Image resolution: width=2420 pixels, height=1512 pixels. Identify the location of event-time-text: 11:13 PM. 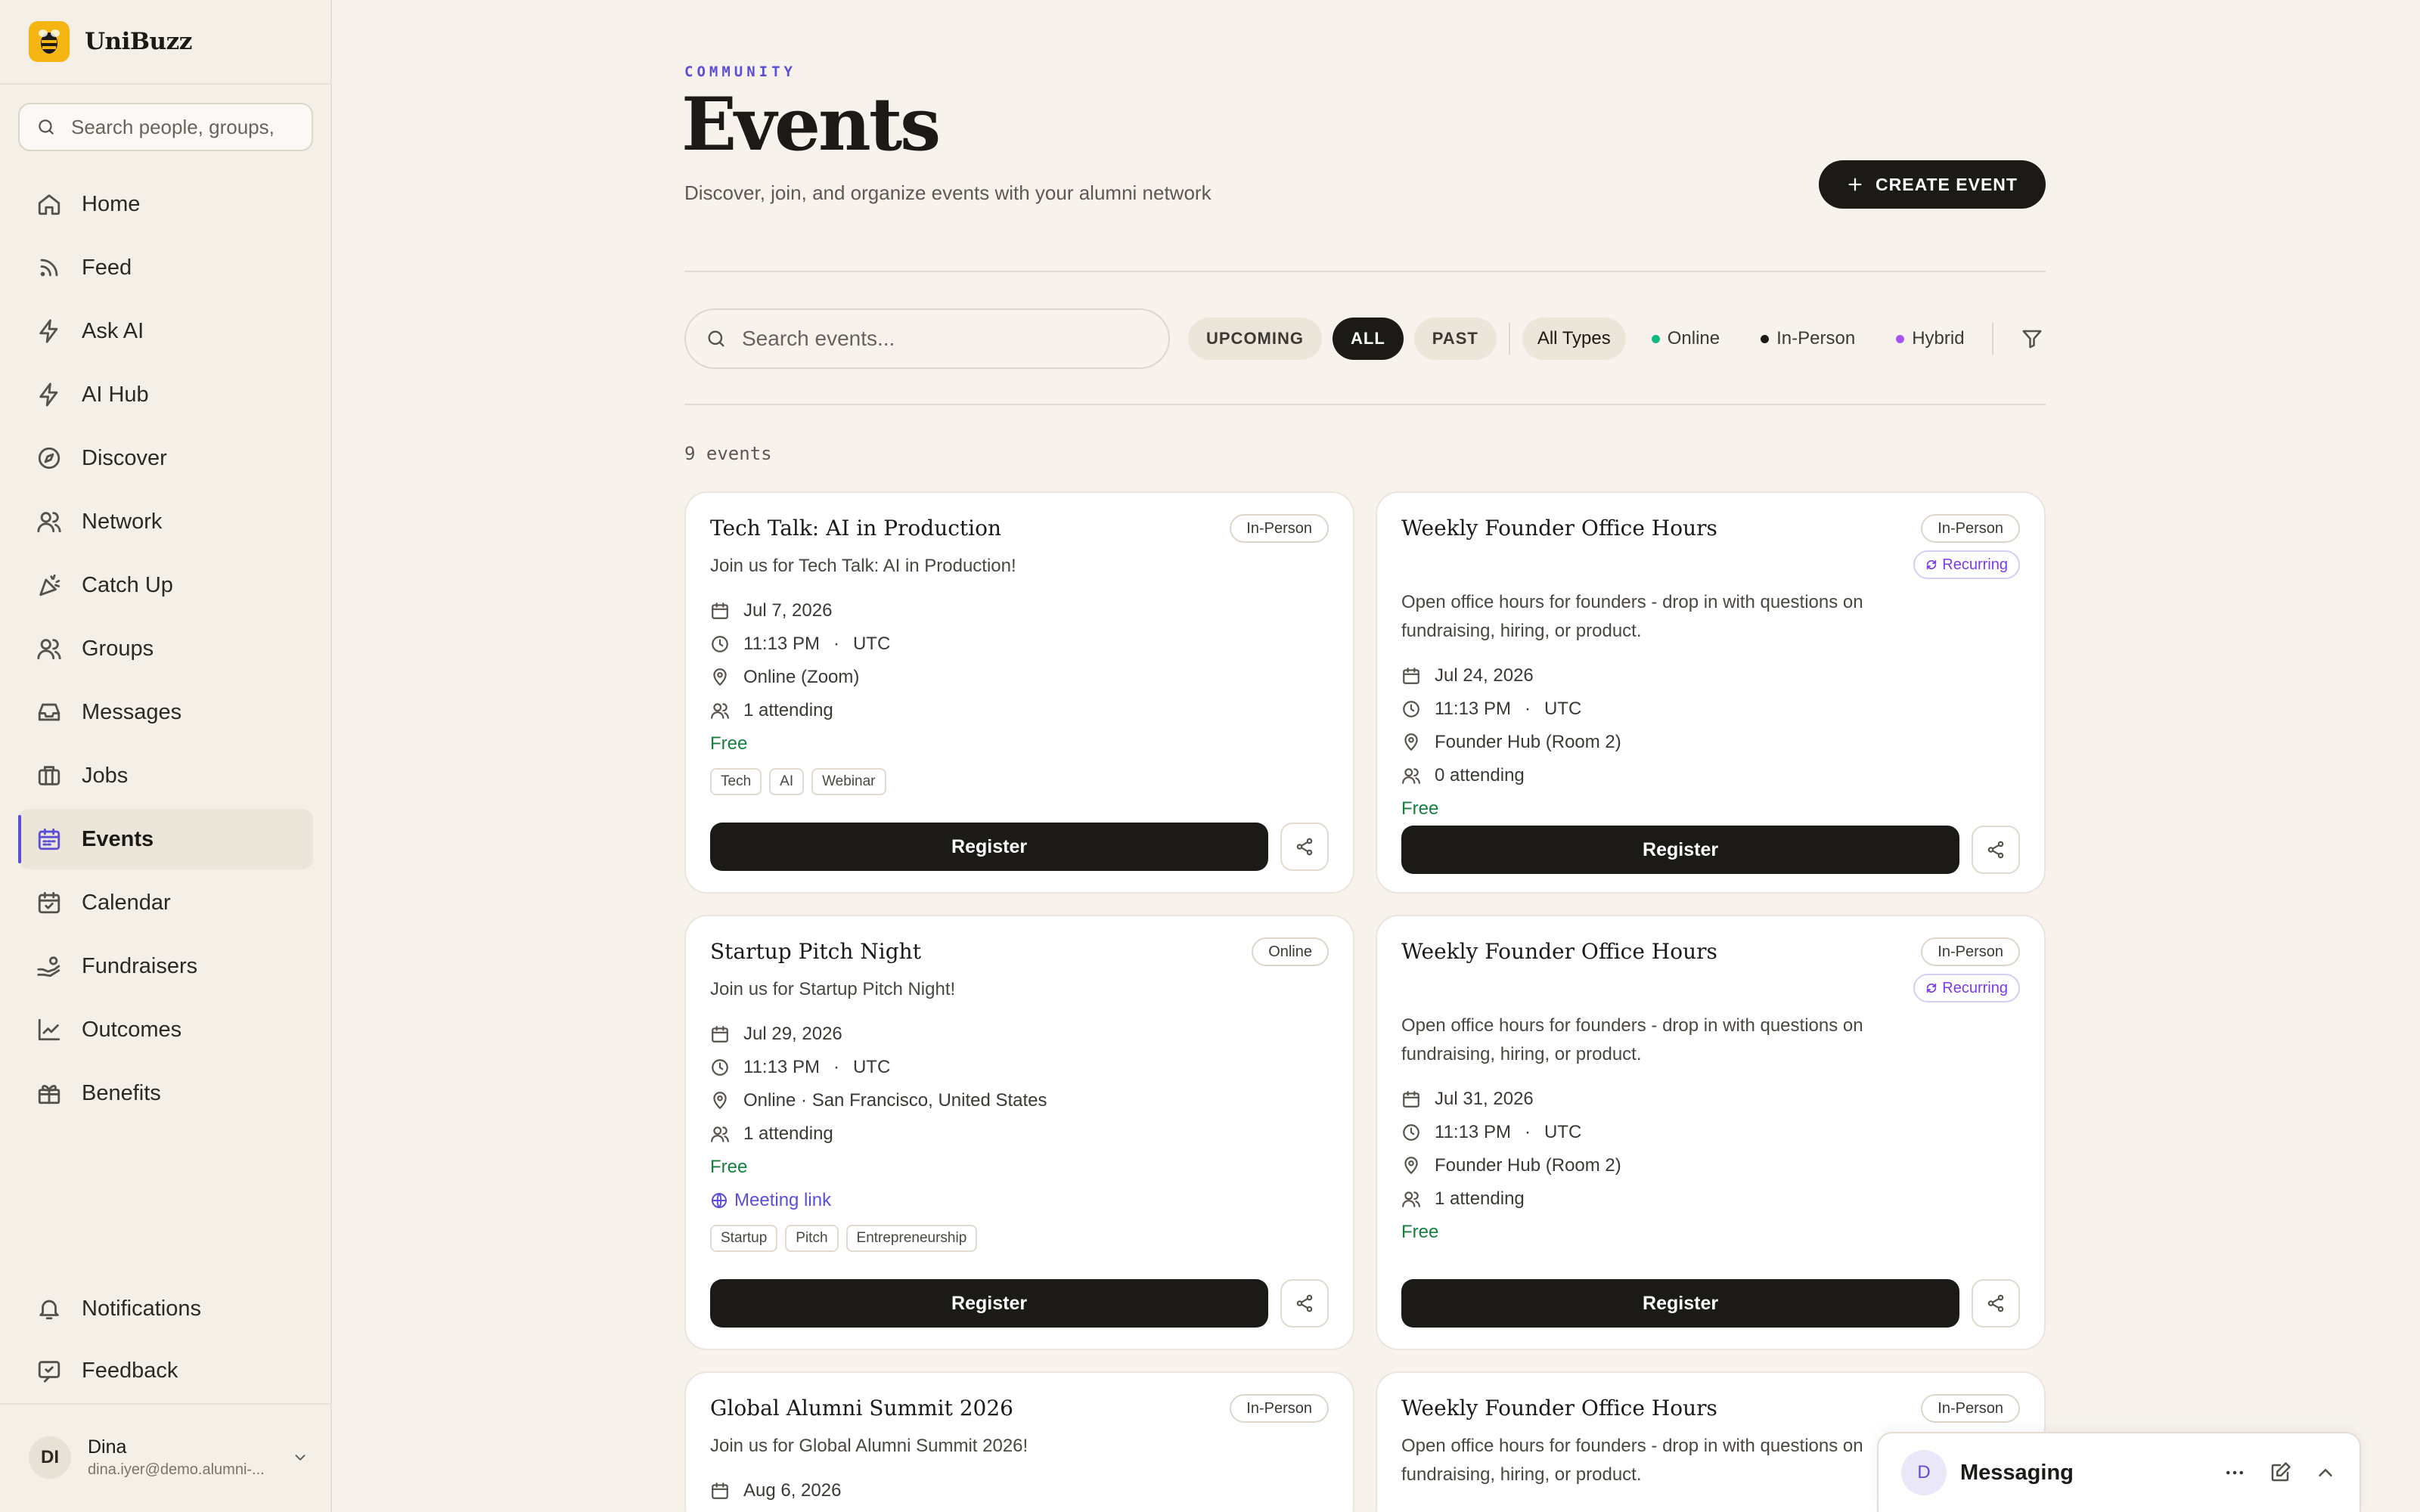
(1473, 709).